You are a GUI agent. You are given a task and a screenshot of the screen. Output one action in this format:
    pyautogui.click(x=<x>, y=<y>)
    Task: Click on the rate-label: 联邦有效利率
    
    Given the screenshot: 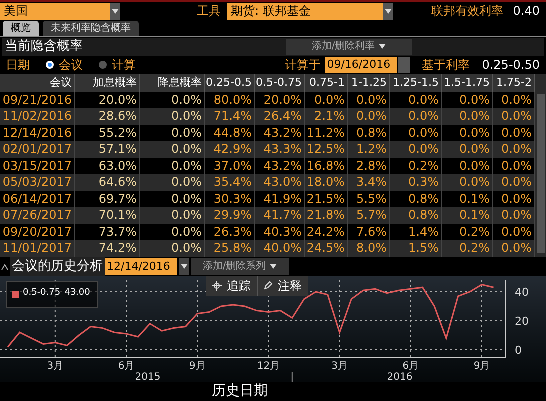 What is the action you would take?
    pyautogui.click(x=467, y=11)
    